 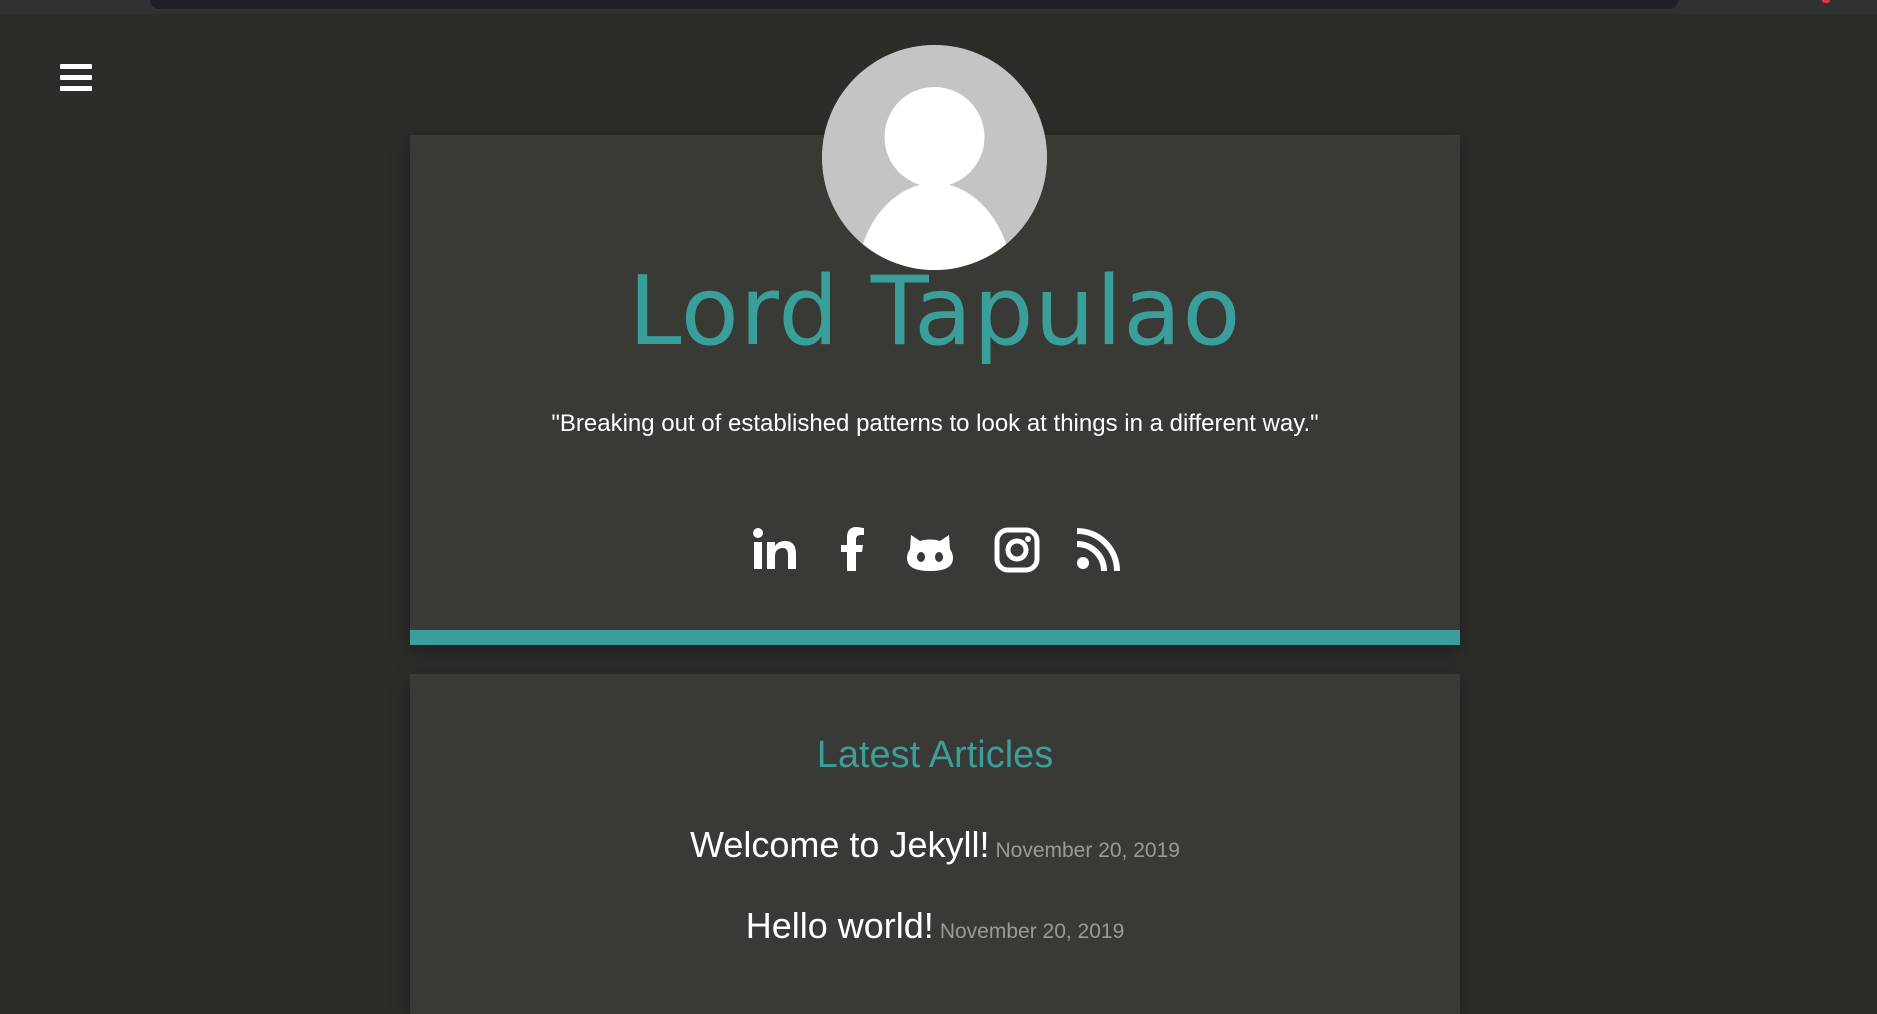 I want to click on github-link, so click(x=930, y=550).